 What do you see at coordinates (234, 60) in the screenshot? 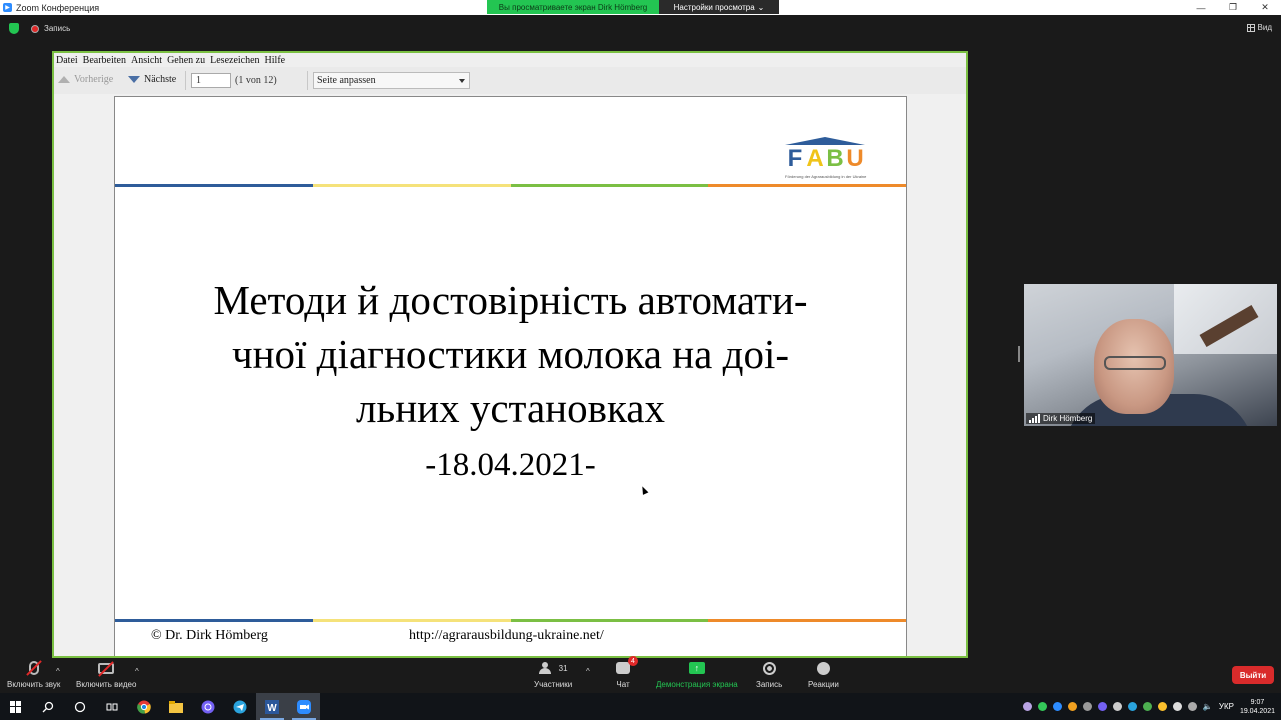
I see `menu-lesezeichen: Lesezeichen` at bounding box center [234, 60].